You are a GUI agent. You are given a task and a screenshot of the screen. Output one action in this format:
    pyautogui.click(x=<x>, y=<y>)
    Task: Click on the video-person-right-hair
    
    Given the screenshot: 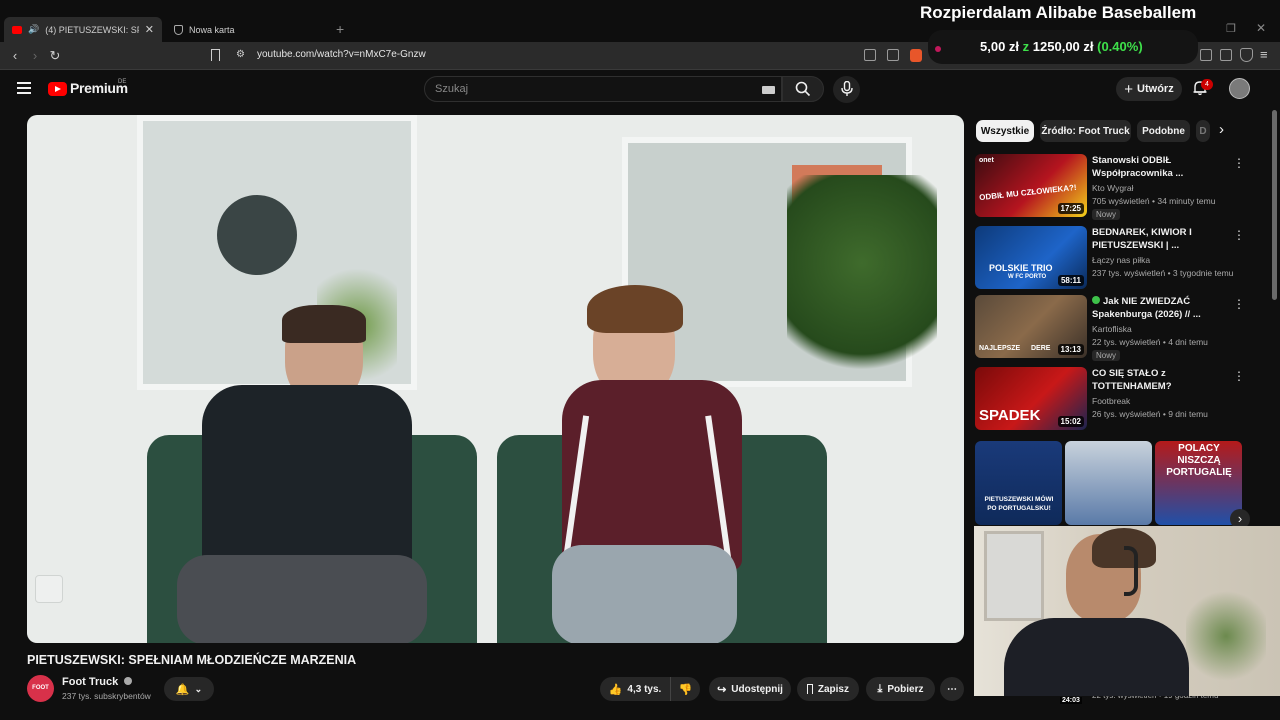 What is the action you would take?
    pyautogui.click(x=635, y=309)
    